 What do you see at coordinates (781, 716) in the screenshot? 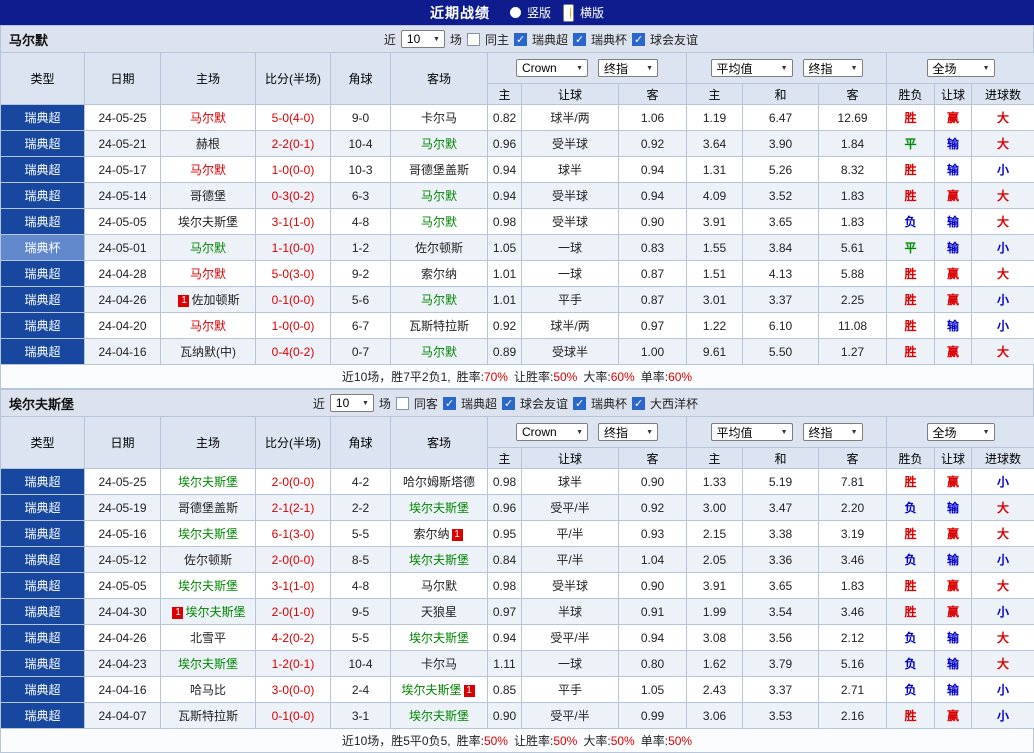
I see `euro-draw-odds-cell: 3.53` at bounding box center [781, 716].